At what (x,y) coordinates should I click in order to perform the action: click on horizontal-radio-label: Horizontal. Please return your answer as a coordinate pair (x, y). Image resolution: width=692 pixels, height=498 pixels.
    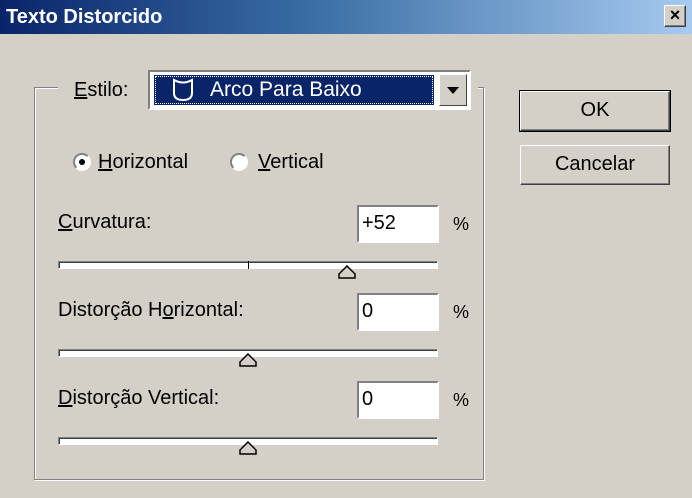
    Looking at the image, I should click on (143, 162).